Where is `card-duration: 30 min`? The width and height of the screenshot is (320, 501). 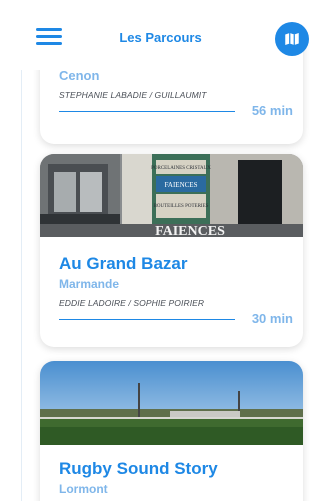
card-duration: 30 min is located at coordinates (272, 318).